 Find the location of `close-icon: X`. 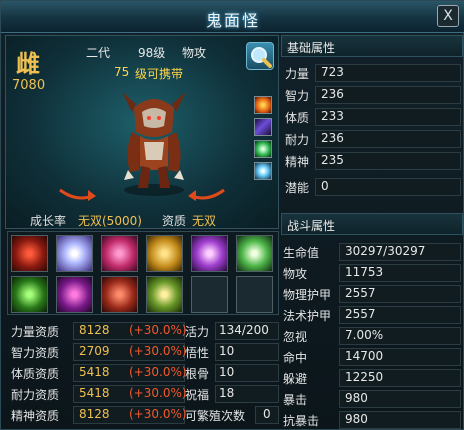

close-icon: X is located at coordinates (448, 16).